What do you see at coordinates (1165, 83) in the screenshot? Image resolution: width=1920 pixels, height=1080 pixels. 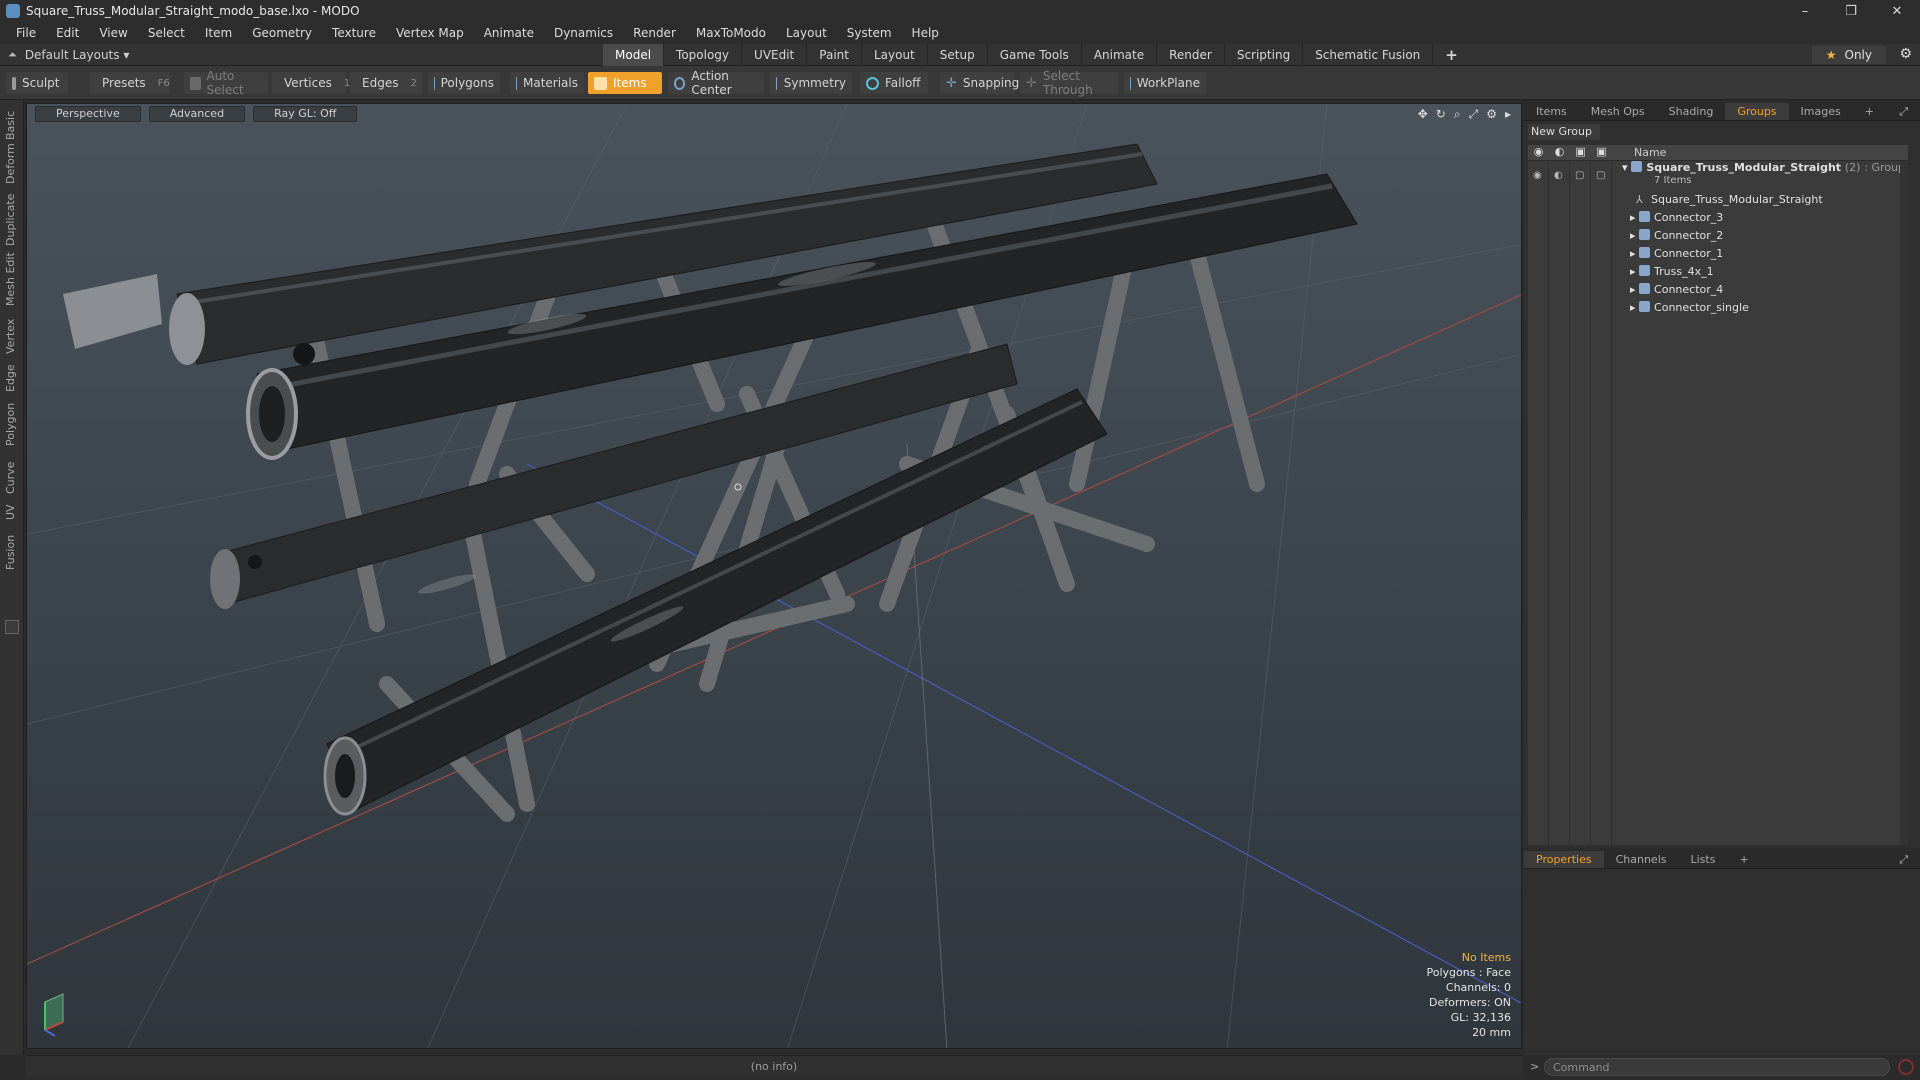 I see `workplane-button: WorkPlane` at bounding box center [1165, 83].